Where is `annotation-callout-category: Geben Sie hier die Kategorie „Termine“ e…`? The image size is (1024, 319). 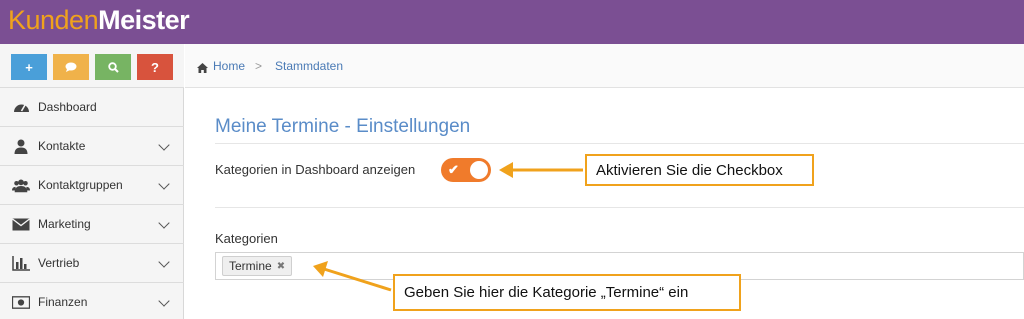 annotation-callout-category: Geben Sie hier die Kategorie „Termine“ e… is located at coordinates (567, 292).